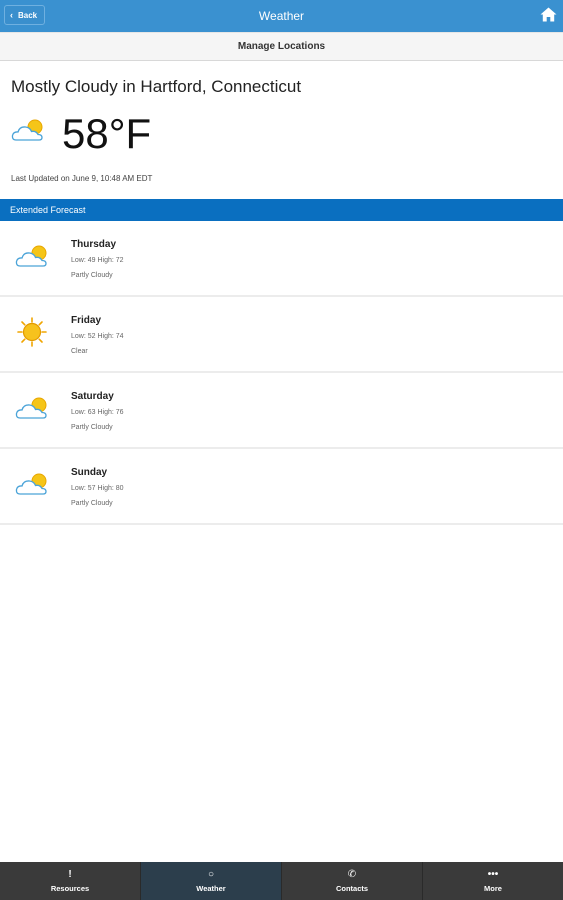 Image resolution: width=563 pixels, height=900 pixels. Describe the element at coordinates (97, 412) in the screenshot. I see `forecast-low-high: Low: 63 High: 76` at that location.